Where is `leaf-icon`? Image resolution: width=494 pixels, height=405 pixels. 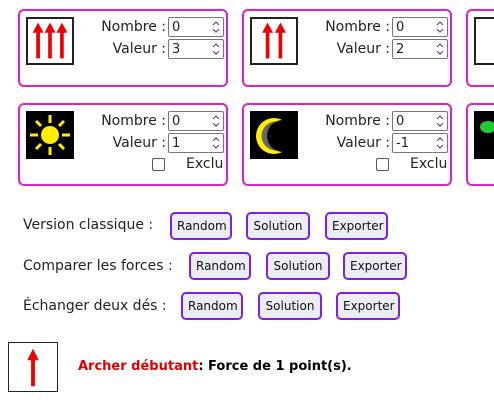 leaf-icon is located at coordinates (484, 135).